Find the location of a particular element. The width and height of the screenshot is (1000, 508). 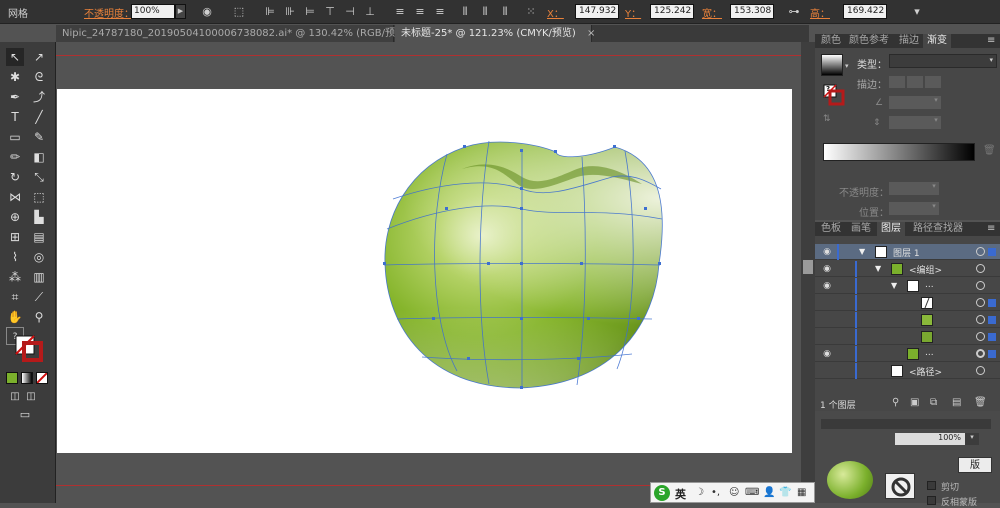

user-icon: 👤 is located at coordinates (769, 492).